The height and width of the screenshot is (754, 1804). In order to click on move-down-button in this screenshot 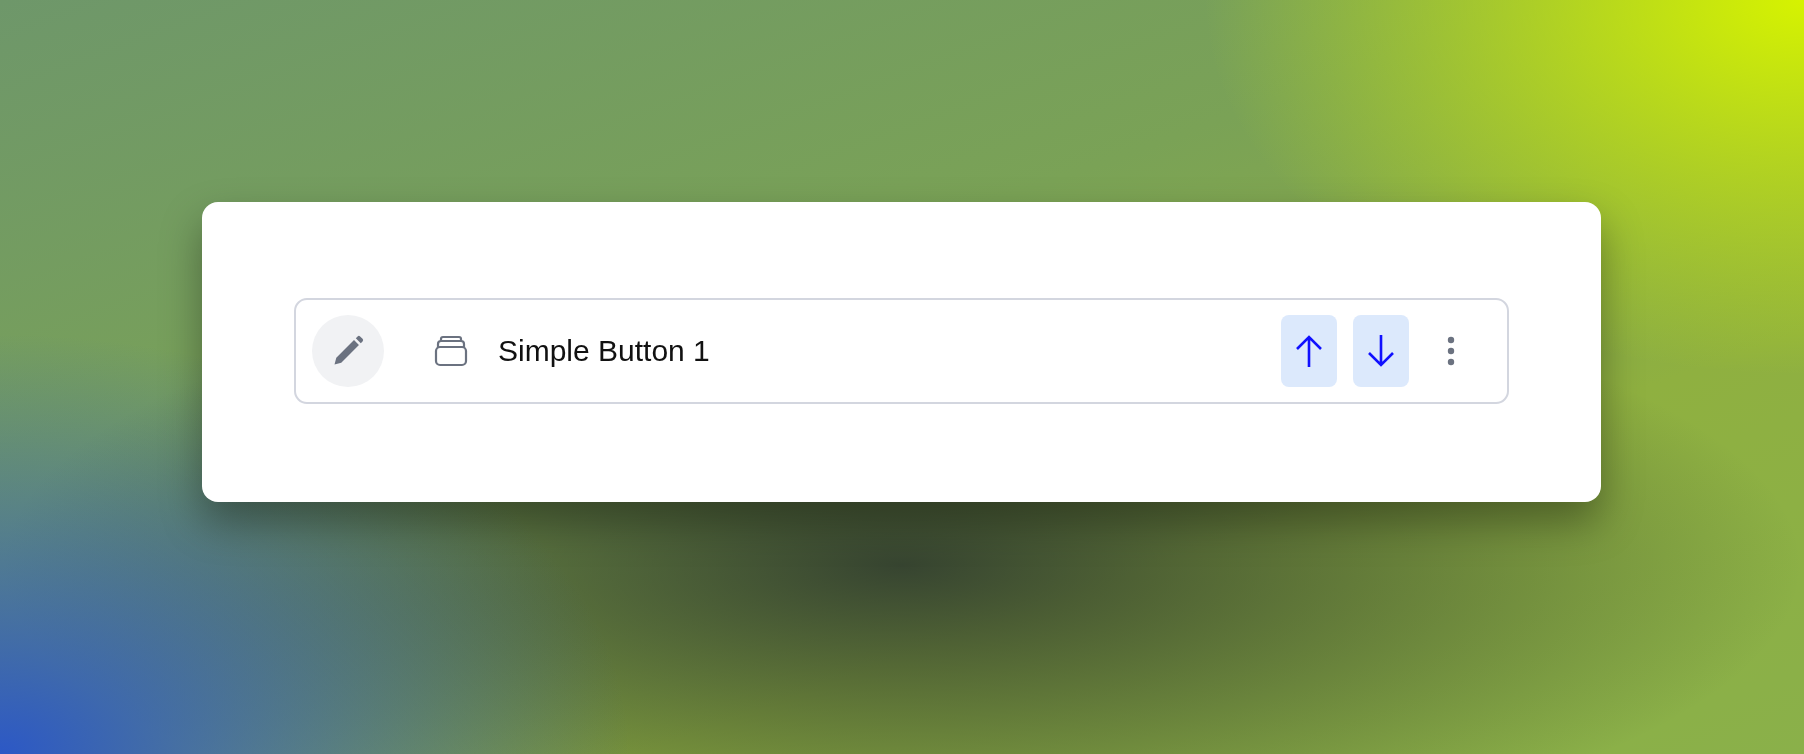, I will do `click(1381, 351)`.